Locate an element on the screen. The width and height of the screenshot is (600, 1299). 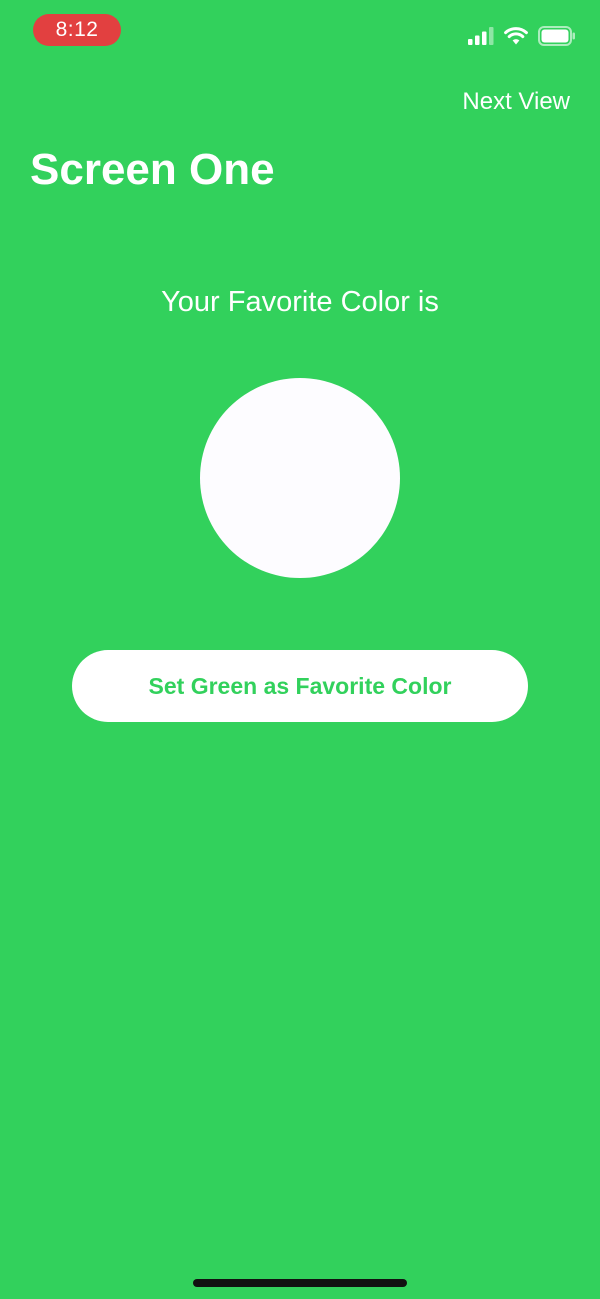
battery-icon is located at coordinates (557, 36).